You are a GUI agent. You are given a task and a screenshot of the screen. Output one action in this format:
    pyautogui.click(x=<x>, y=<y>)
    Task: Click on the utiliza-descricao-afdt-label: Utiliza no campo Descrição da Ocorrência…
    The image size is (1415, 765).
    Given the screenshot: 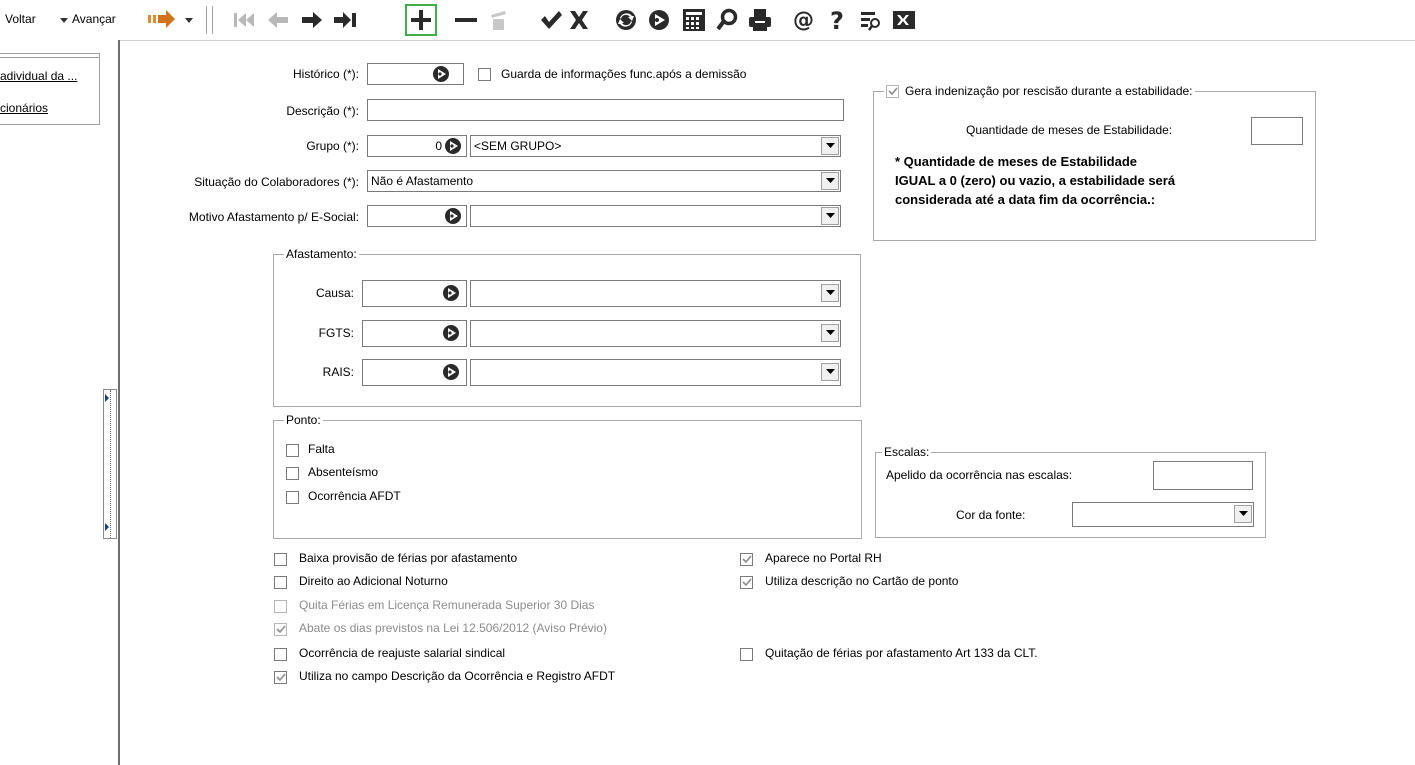 What is the action you would take?
    pyautogui.click(x=457, y=676)
    